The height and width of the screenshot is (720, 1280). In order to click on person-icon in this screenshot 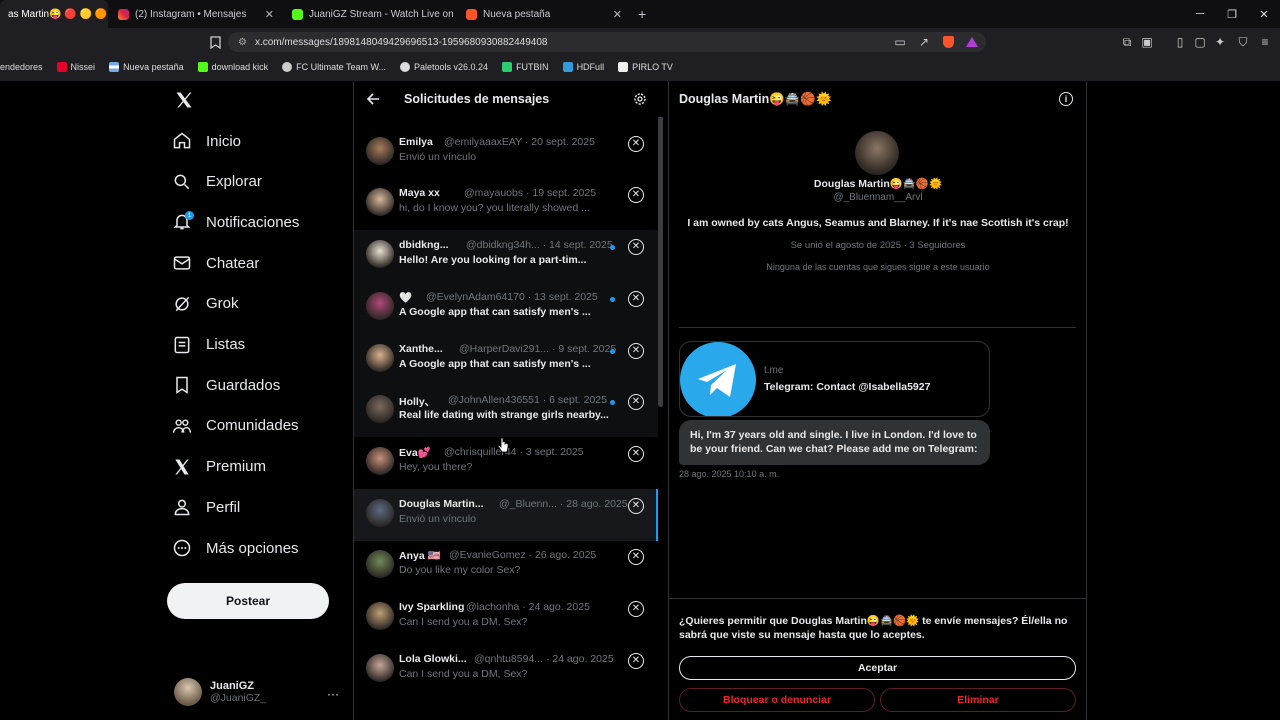, I will do `click(182, 507)`.